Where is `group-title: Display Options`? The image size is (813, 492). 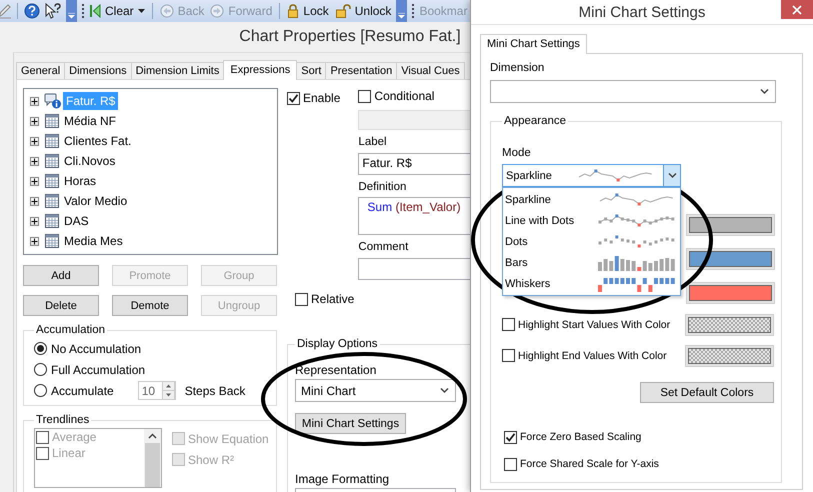 group-title: Display Options is located at coordinates (337, 344).